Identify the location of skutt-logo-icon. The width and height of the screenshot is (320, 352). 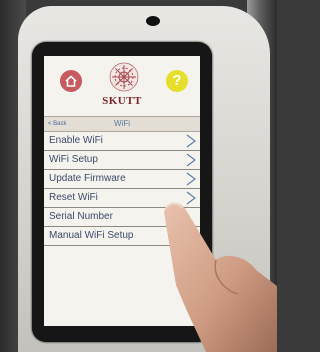
(124, 77).